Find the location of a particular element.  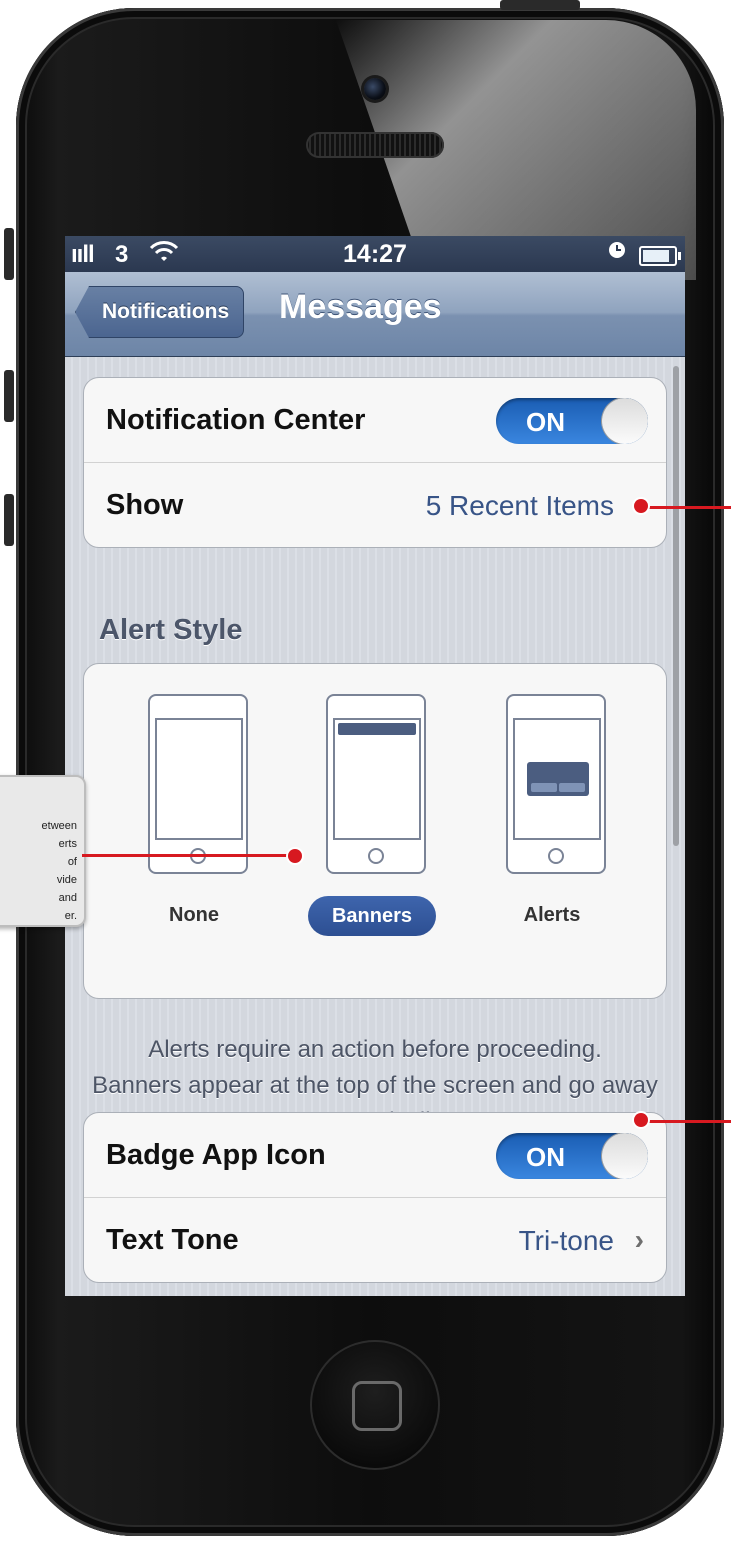

home-button-icon is located at coordinates (377, 1406).